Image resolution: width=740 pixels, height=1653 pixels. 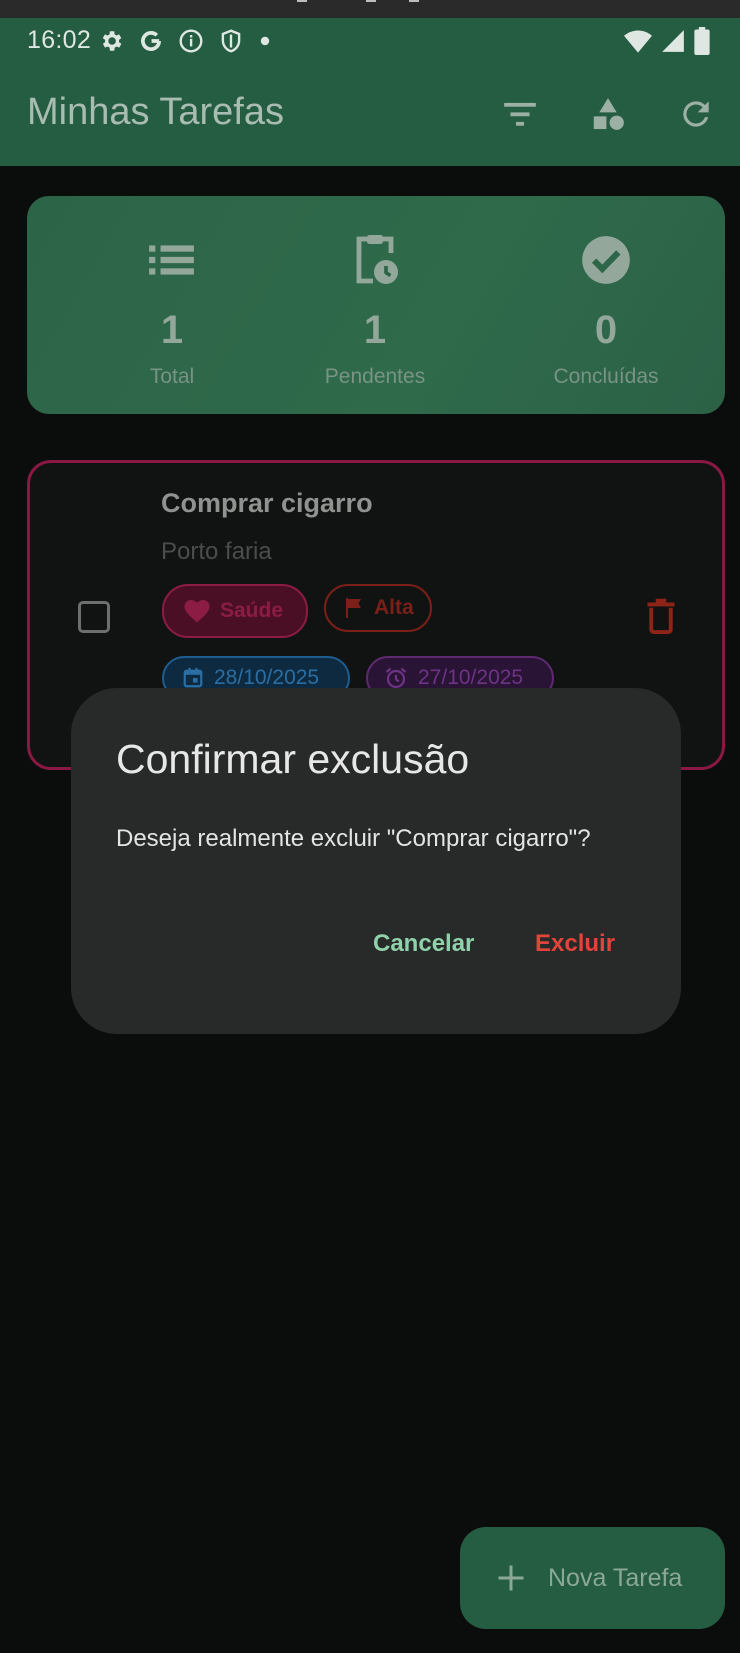 I want to click on dot-icon, so click(x=265, y=41).